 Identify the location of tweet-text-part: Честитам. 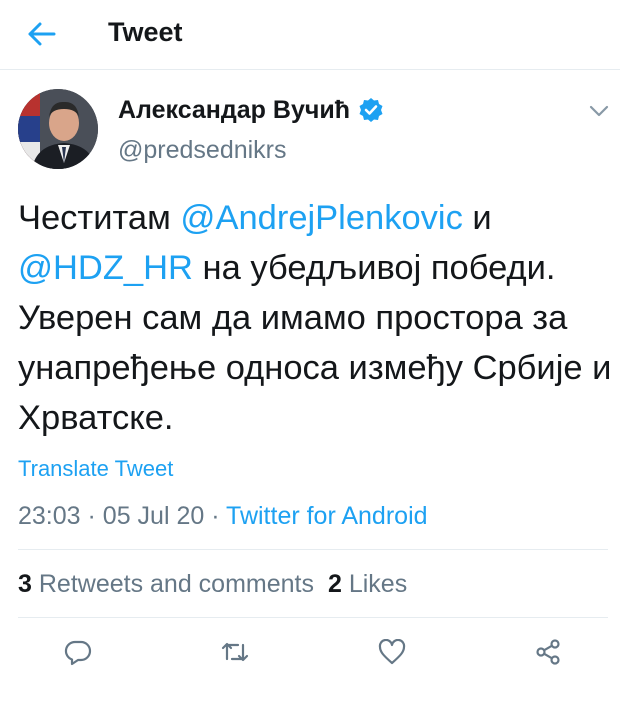
(99, 218).